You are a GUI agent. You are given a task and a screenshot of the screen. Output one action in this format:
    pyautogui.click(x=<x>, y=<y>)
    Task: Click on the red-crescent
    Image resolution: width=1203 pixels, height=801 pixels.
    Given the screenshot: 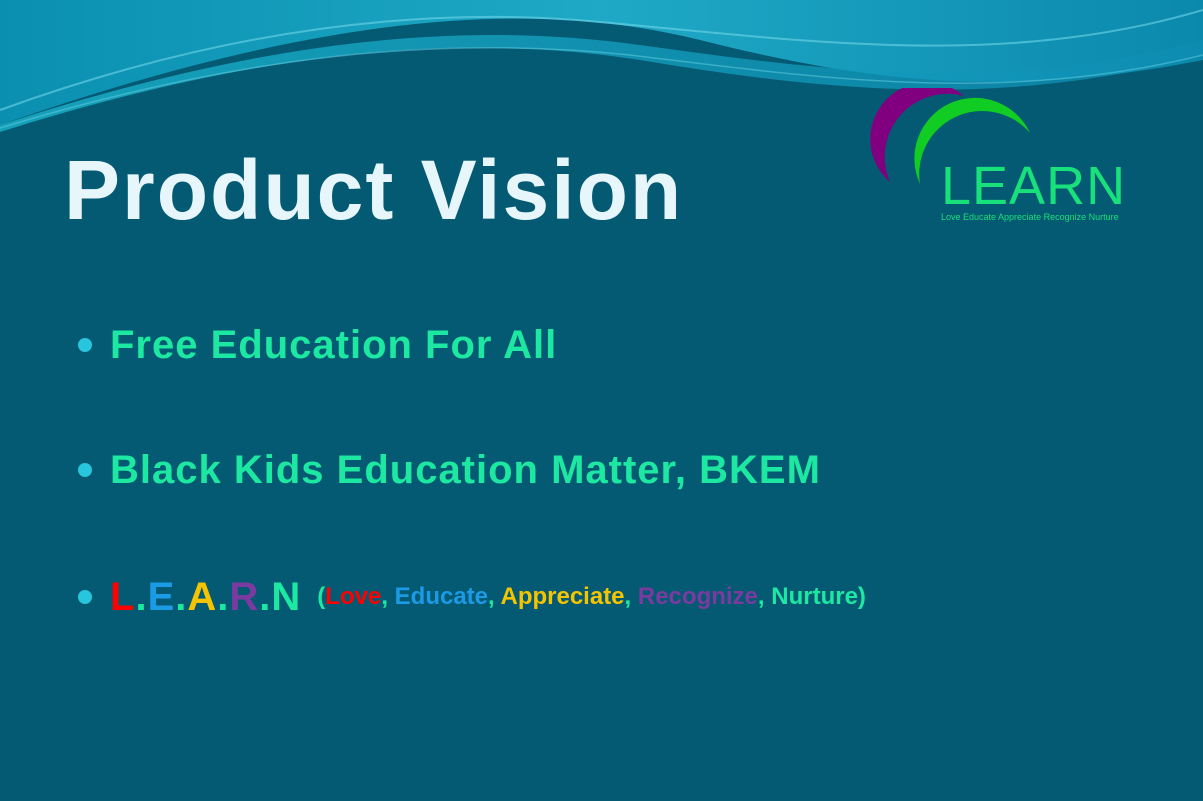 What is the action you would take?
    pyautogui.click(x=900, y=271)
    